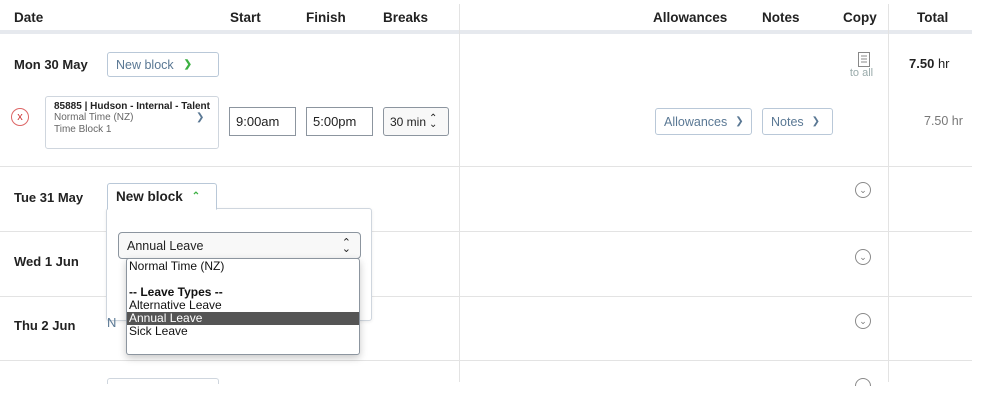 The image size is (989, 398). I want to click on dropdown-option: Sick Leave, so click(243, 331).